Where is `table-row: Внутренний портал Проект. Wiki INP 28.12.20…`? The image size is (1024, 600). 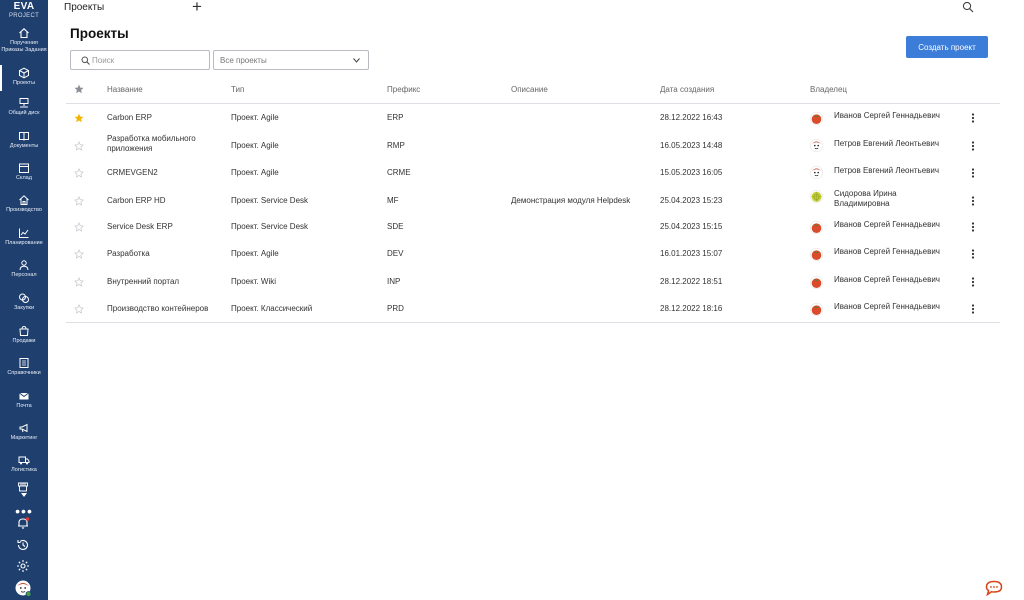 table-row: Внутренний портал Проект. Wiki INP 28.12.20… is located at coordinates (533, 282).